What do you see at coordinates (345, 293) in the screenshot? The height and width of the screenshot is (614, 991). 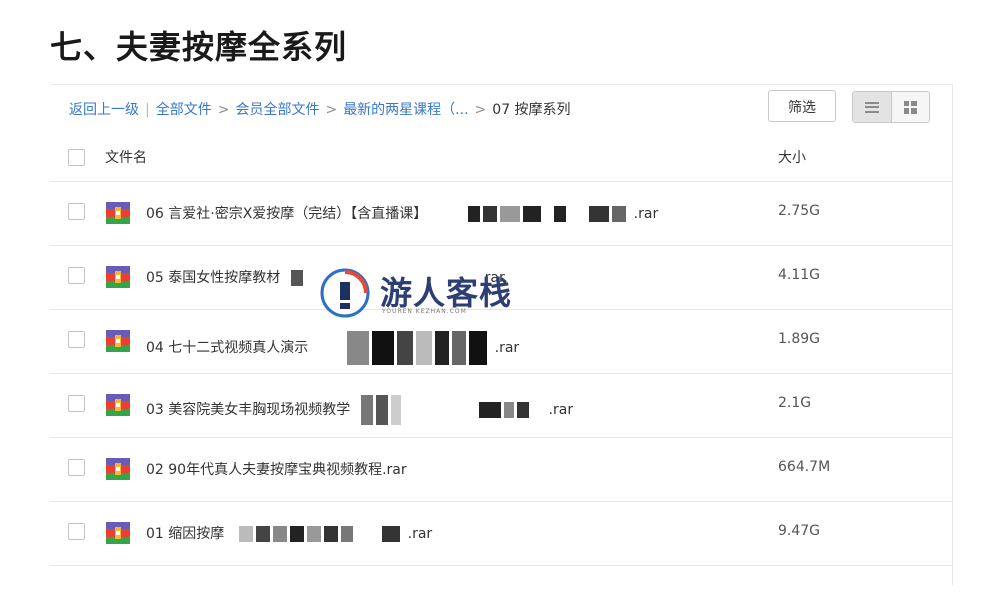 I see `watermark-logo-icon` at bounding box center [345, 293].